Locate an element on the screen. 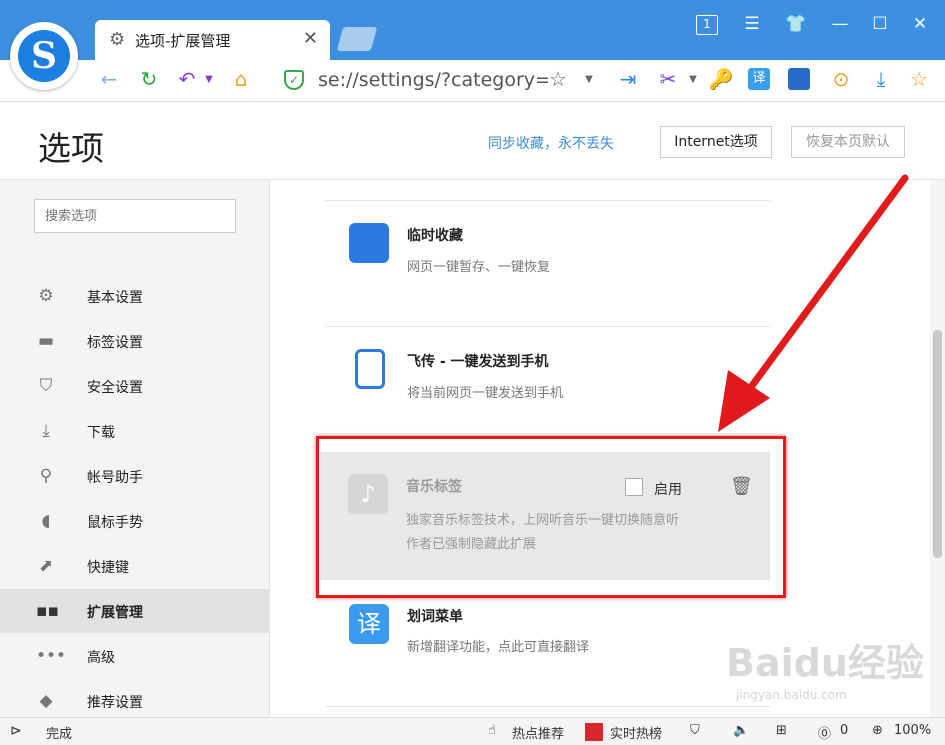  refresh-icon: ↻ is located at coordinates (149, 79).